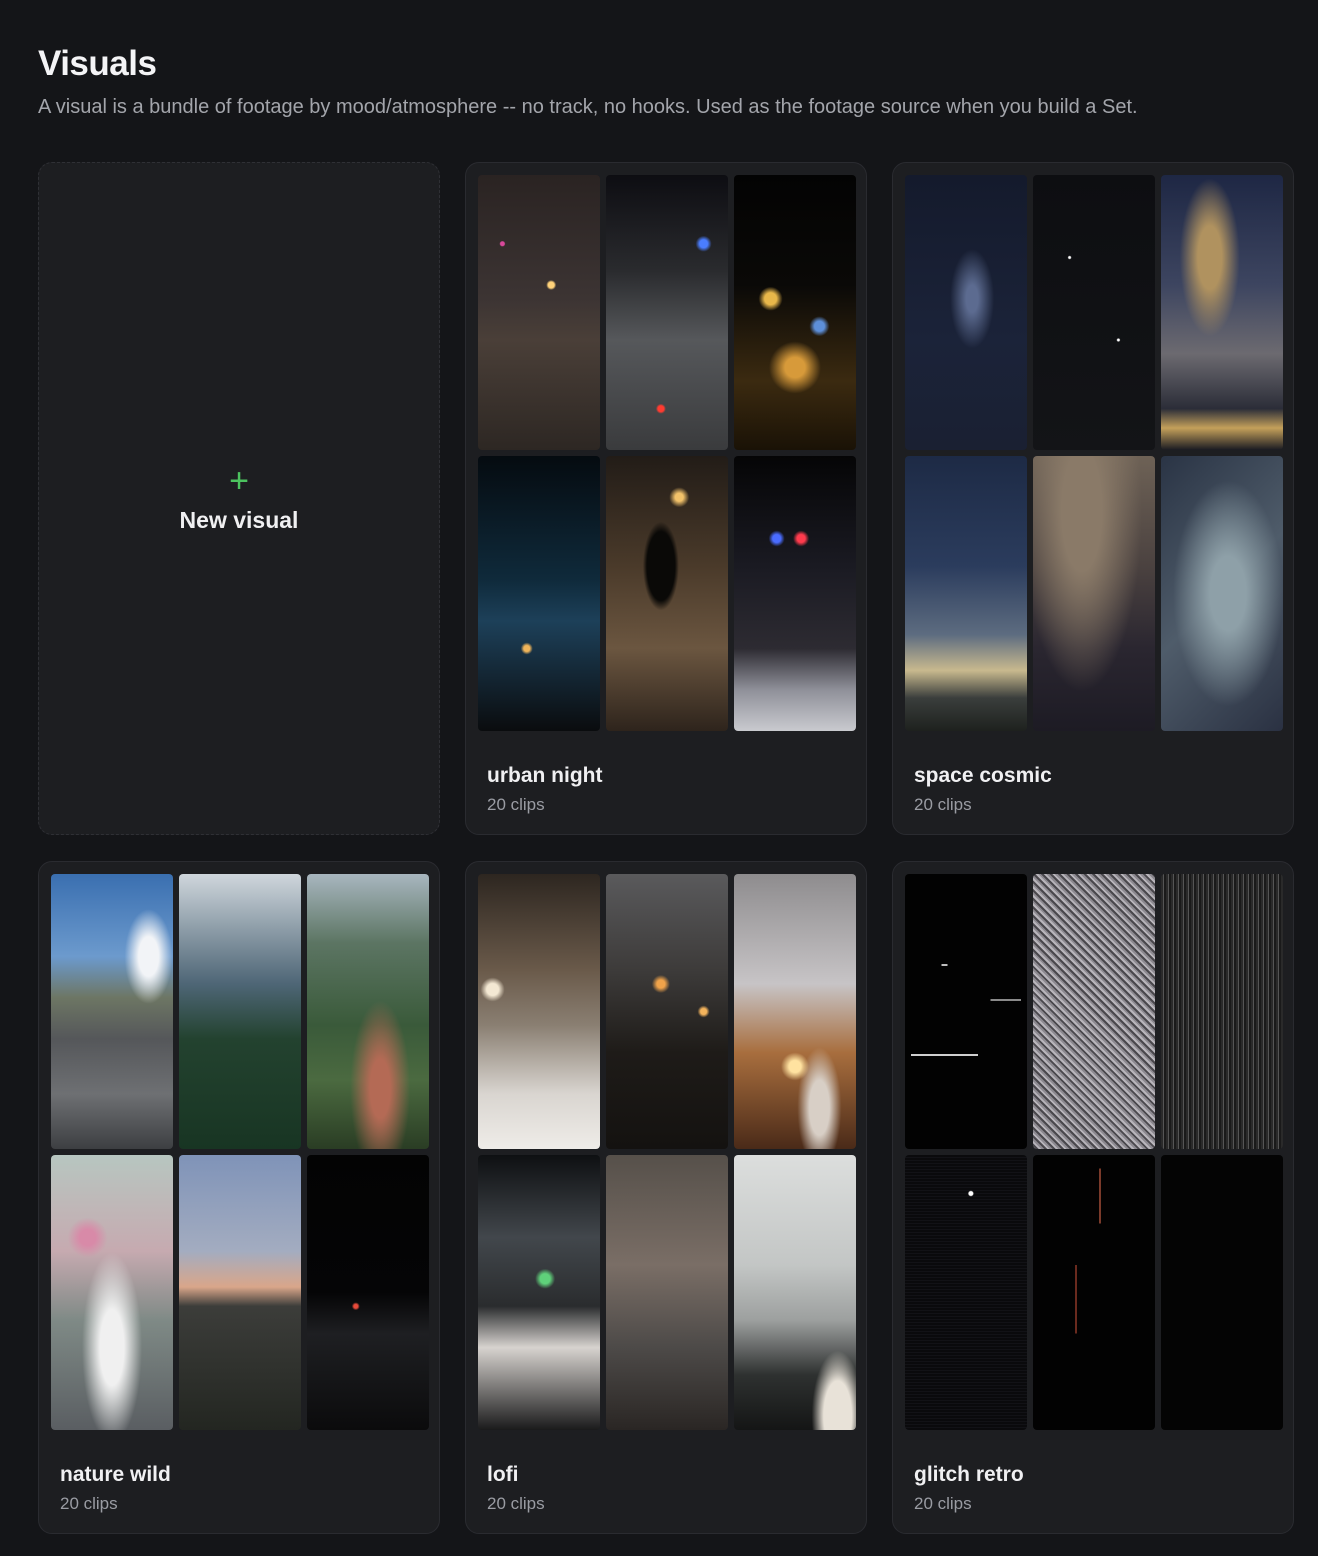 The height and width of the screenshot is (1556, 1318). I want to click on visual-card-glitch-retro: glitch retro 20 clips, so click(1093, 1197).